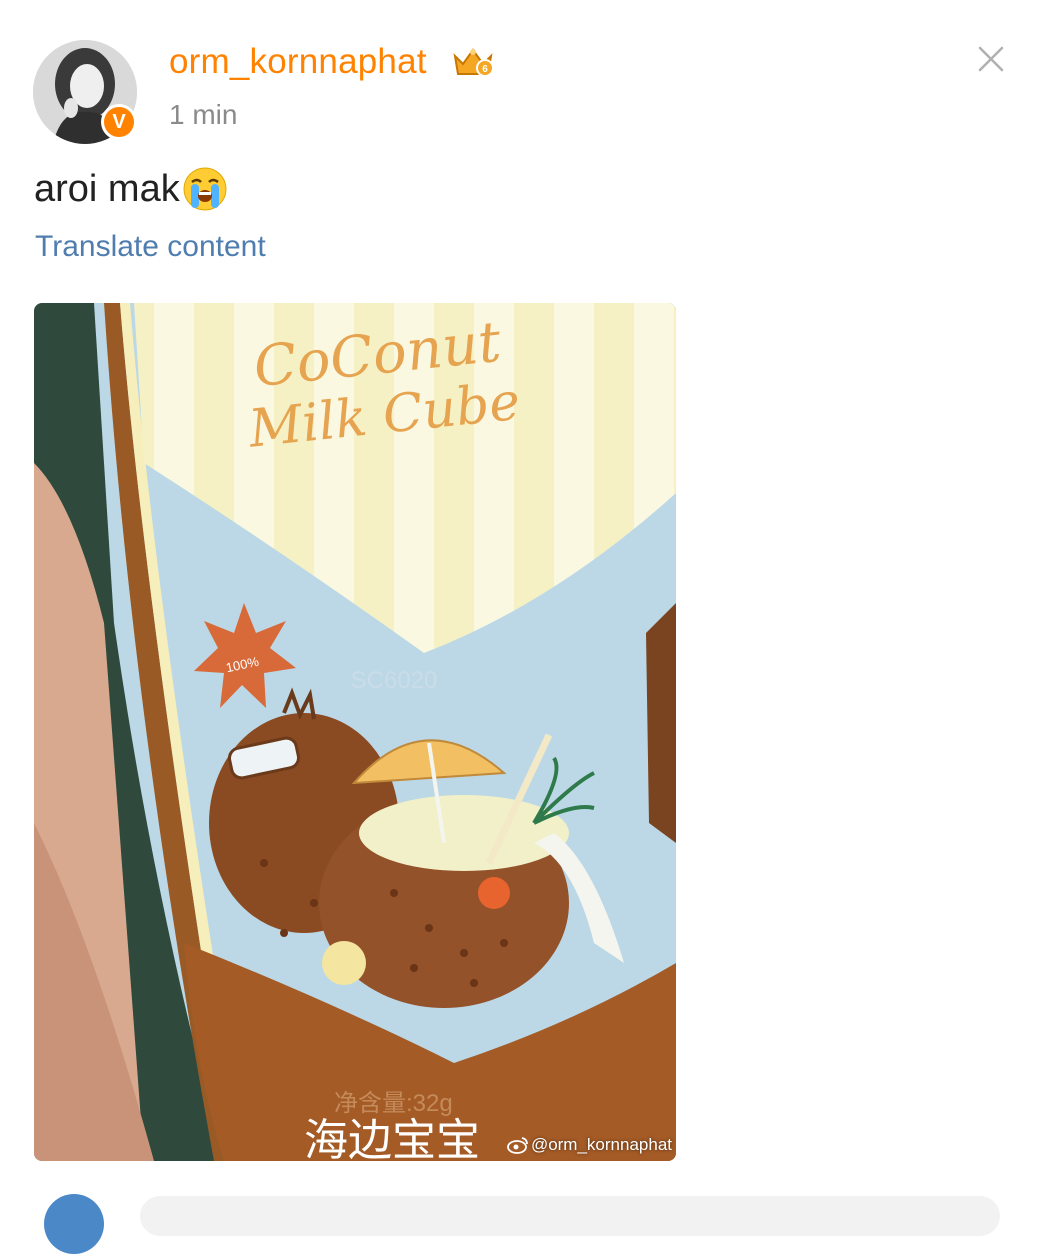 The image size is (1038, 1254). I want to click on post-text-content: aroi mak, so click(107, 188).